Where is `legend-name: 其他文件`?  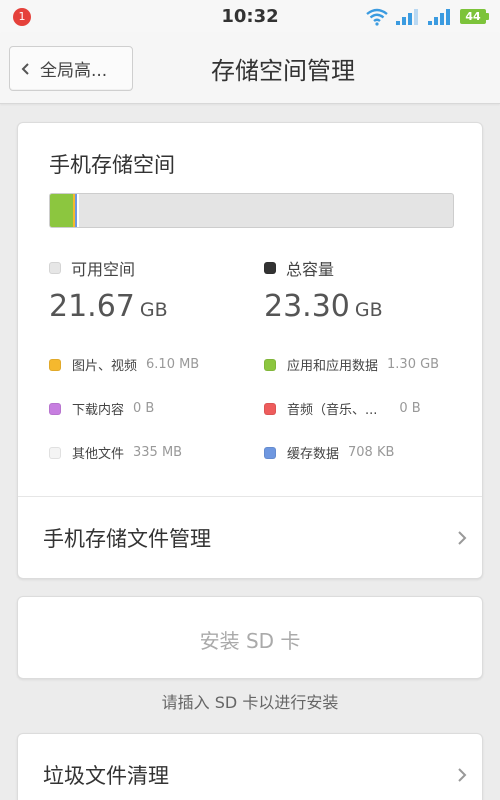 legend-name: 其他文件 is located at coordinates (98, 454).